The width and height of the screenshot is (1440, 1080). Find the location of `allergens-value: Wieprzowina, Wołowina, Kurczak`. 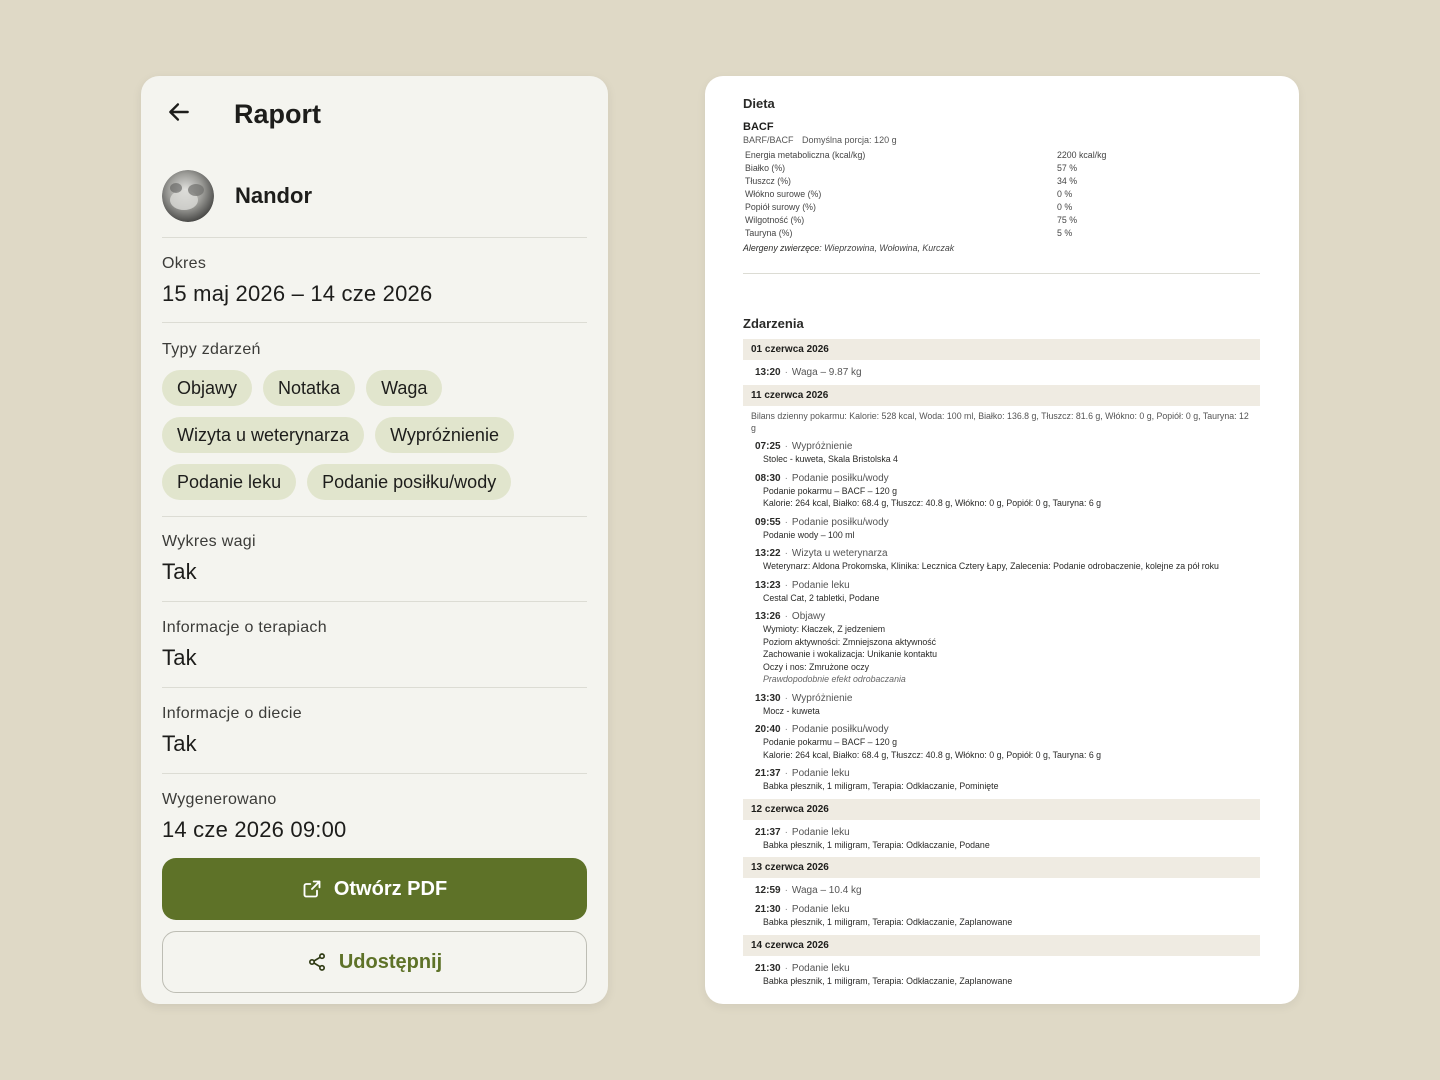

allergens-value: Wieprzowina, Wołowina, Kurczak is located at coordinates (889, 248).